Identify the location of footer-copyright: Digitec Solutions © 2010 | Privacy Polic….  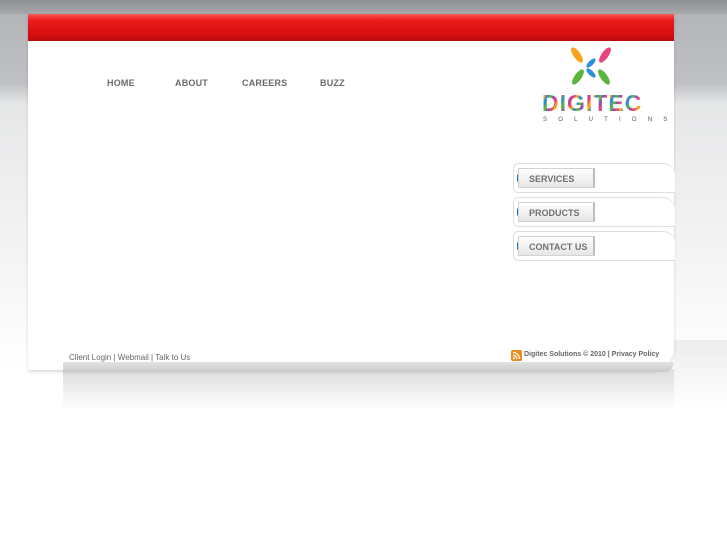
(591, 354).